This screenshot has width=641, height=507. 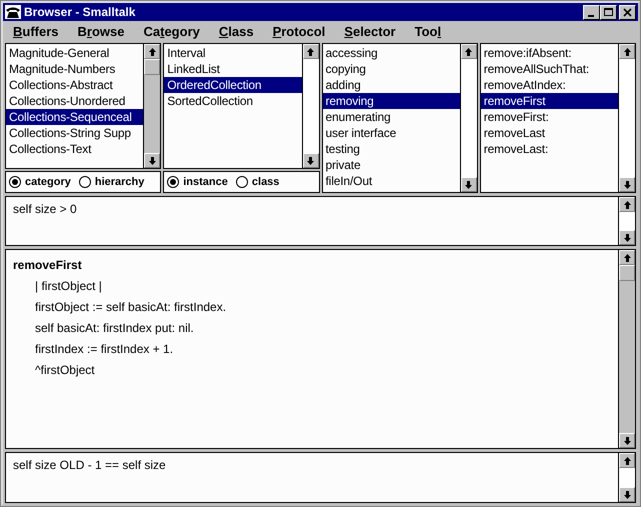 What do you see at coordinates (233, 53) in the screenshot?
I see `list-item: Interval` at bounding box center [233, 53].